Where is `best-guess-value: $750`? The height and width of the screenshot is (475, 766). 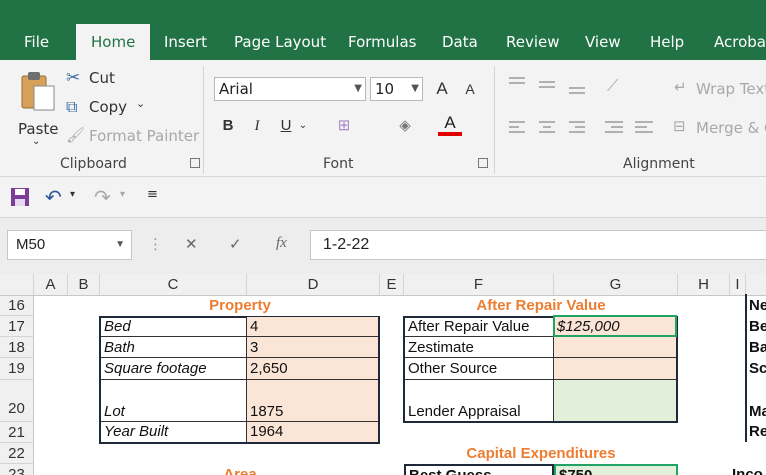
best-guess-value: $750 is located at coordinates (616, 469).